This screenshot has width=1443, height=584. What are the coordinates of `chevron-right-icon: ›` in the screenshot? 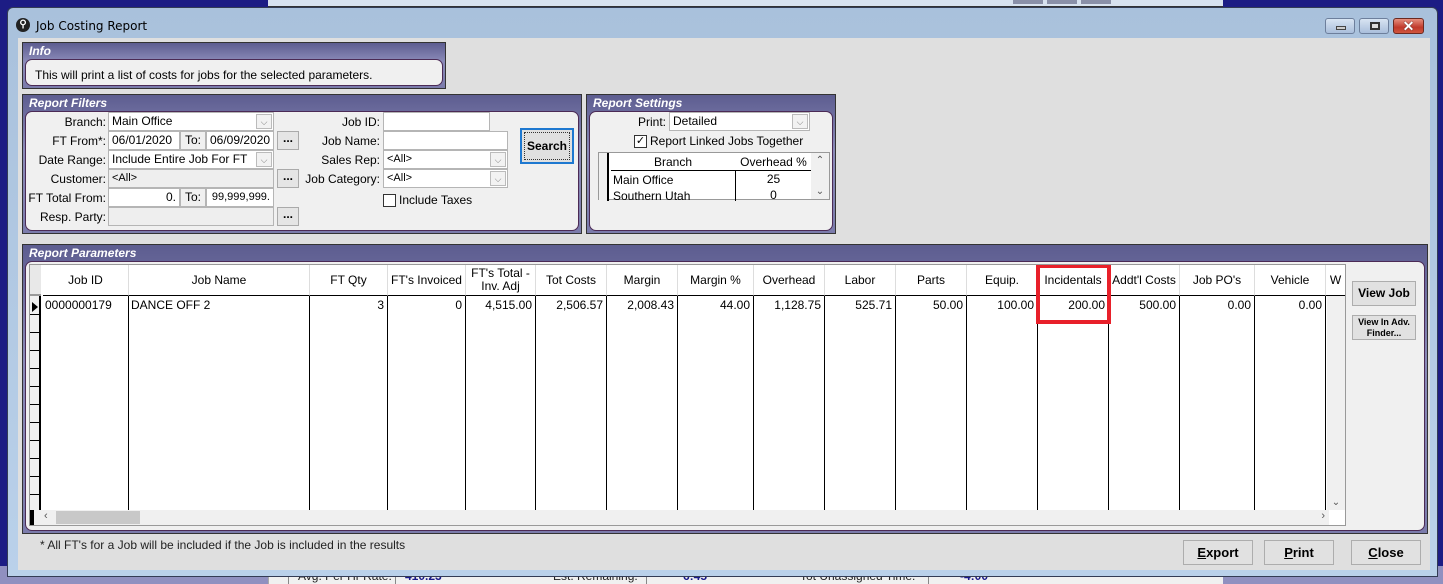 It's located at (1323, 516).